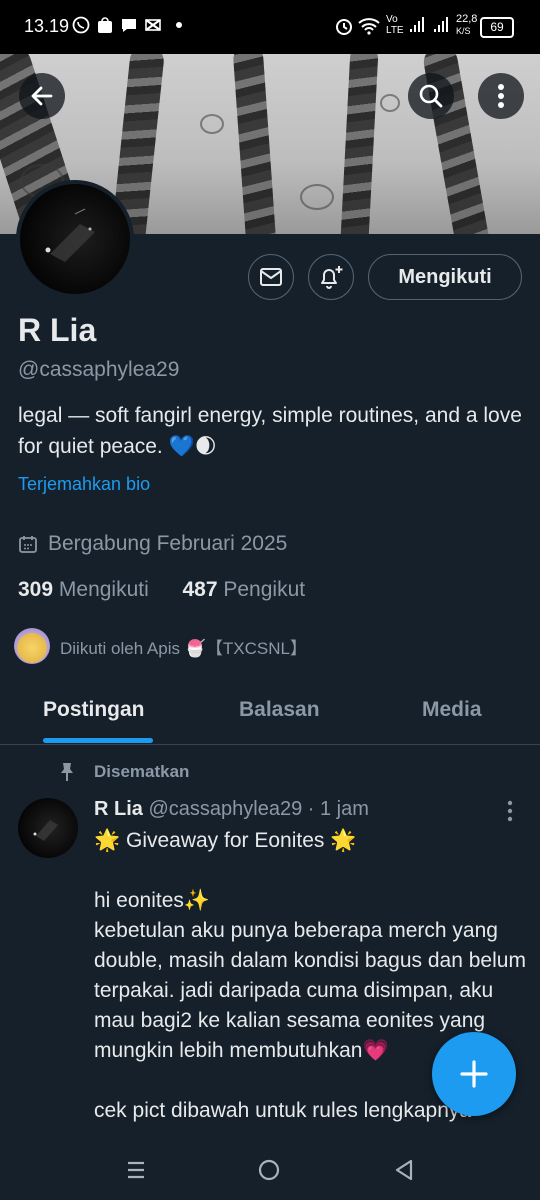 This screenshot has width=540, height=1200. What do you see at coordinates (161, 590) in the screenshot?
I see `follow-stats: 309 Mengikuti 487 Pengikut` at bounding box center [161, 590].